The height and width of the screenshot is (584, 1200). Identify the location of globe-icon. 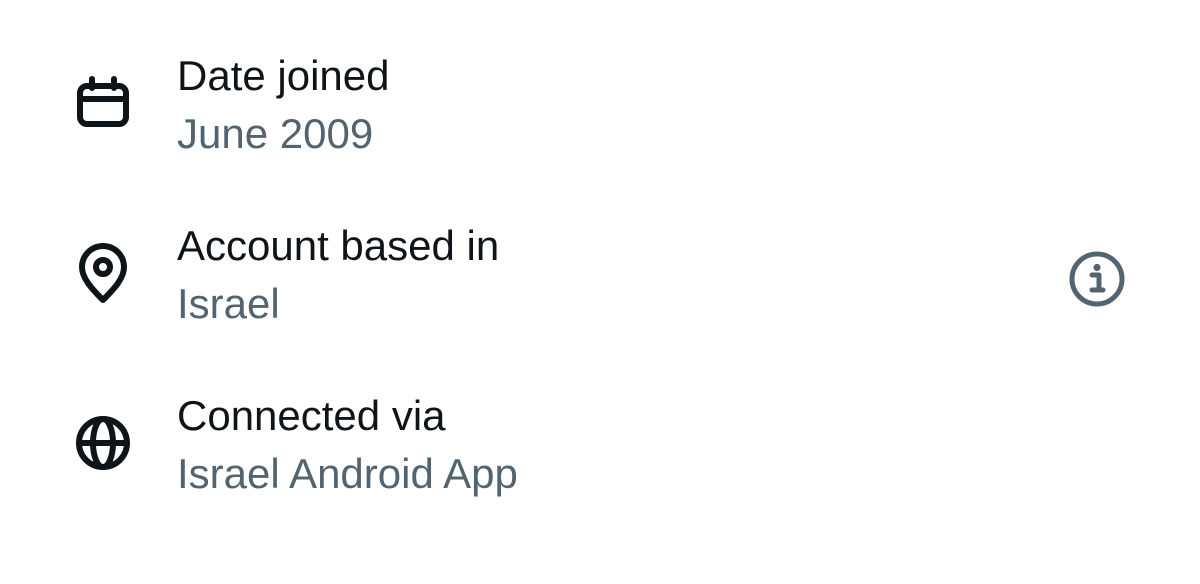
(103, 443).